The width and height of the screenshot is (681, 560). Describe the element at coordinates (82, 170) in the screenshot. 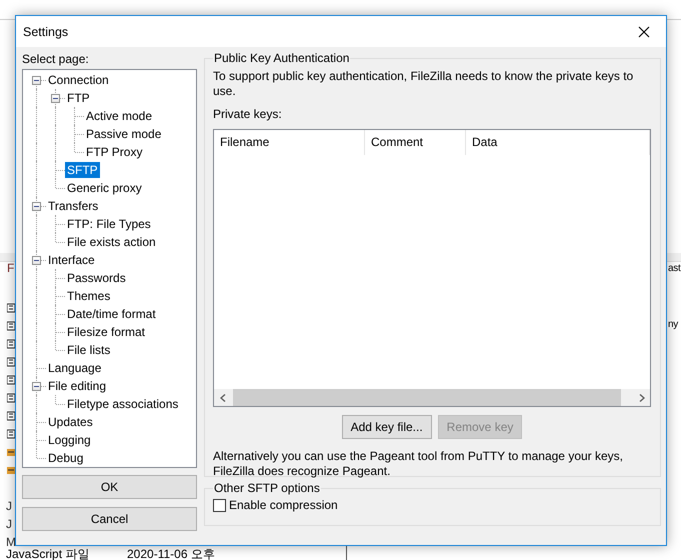

I see `tree-item: SFTP` at that location.